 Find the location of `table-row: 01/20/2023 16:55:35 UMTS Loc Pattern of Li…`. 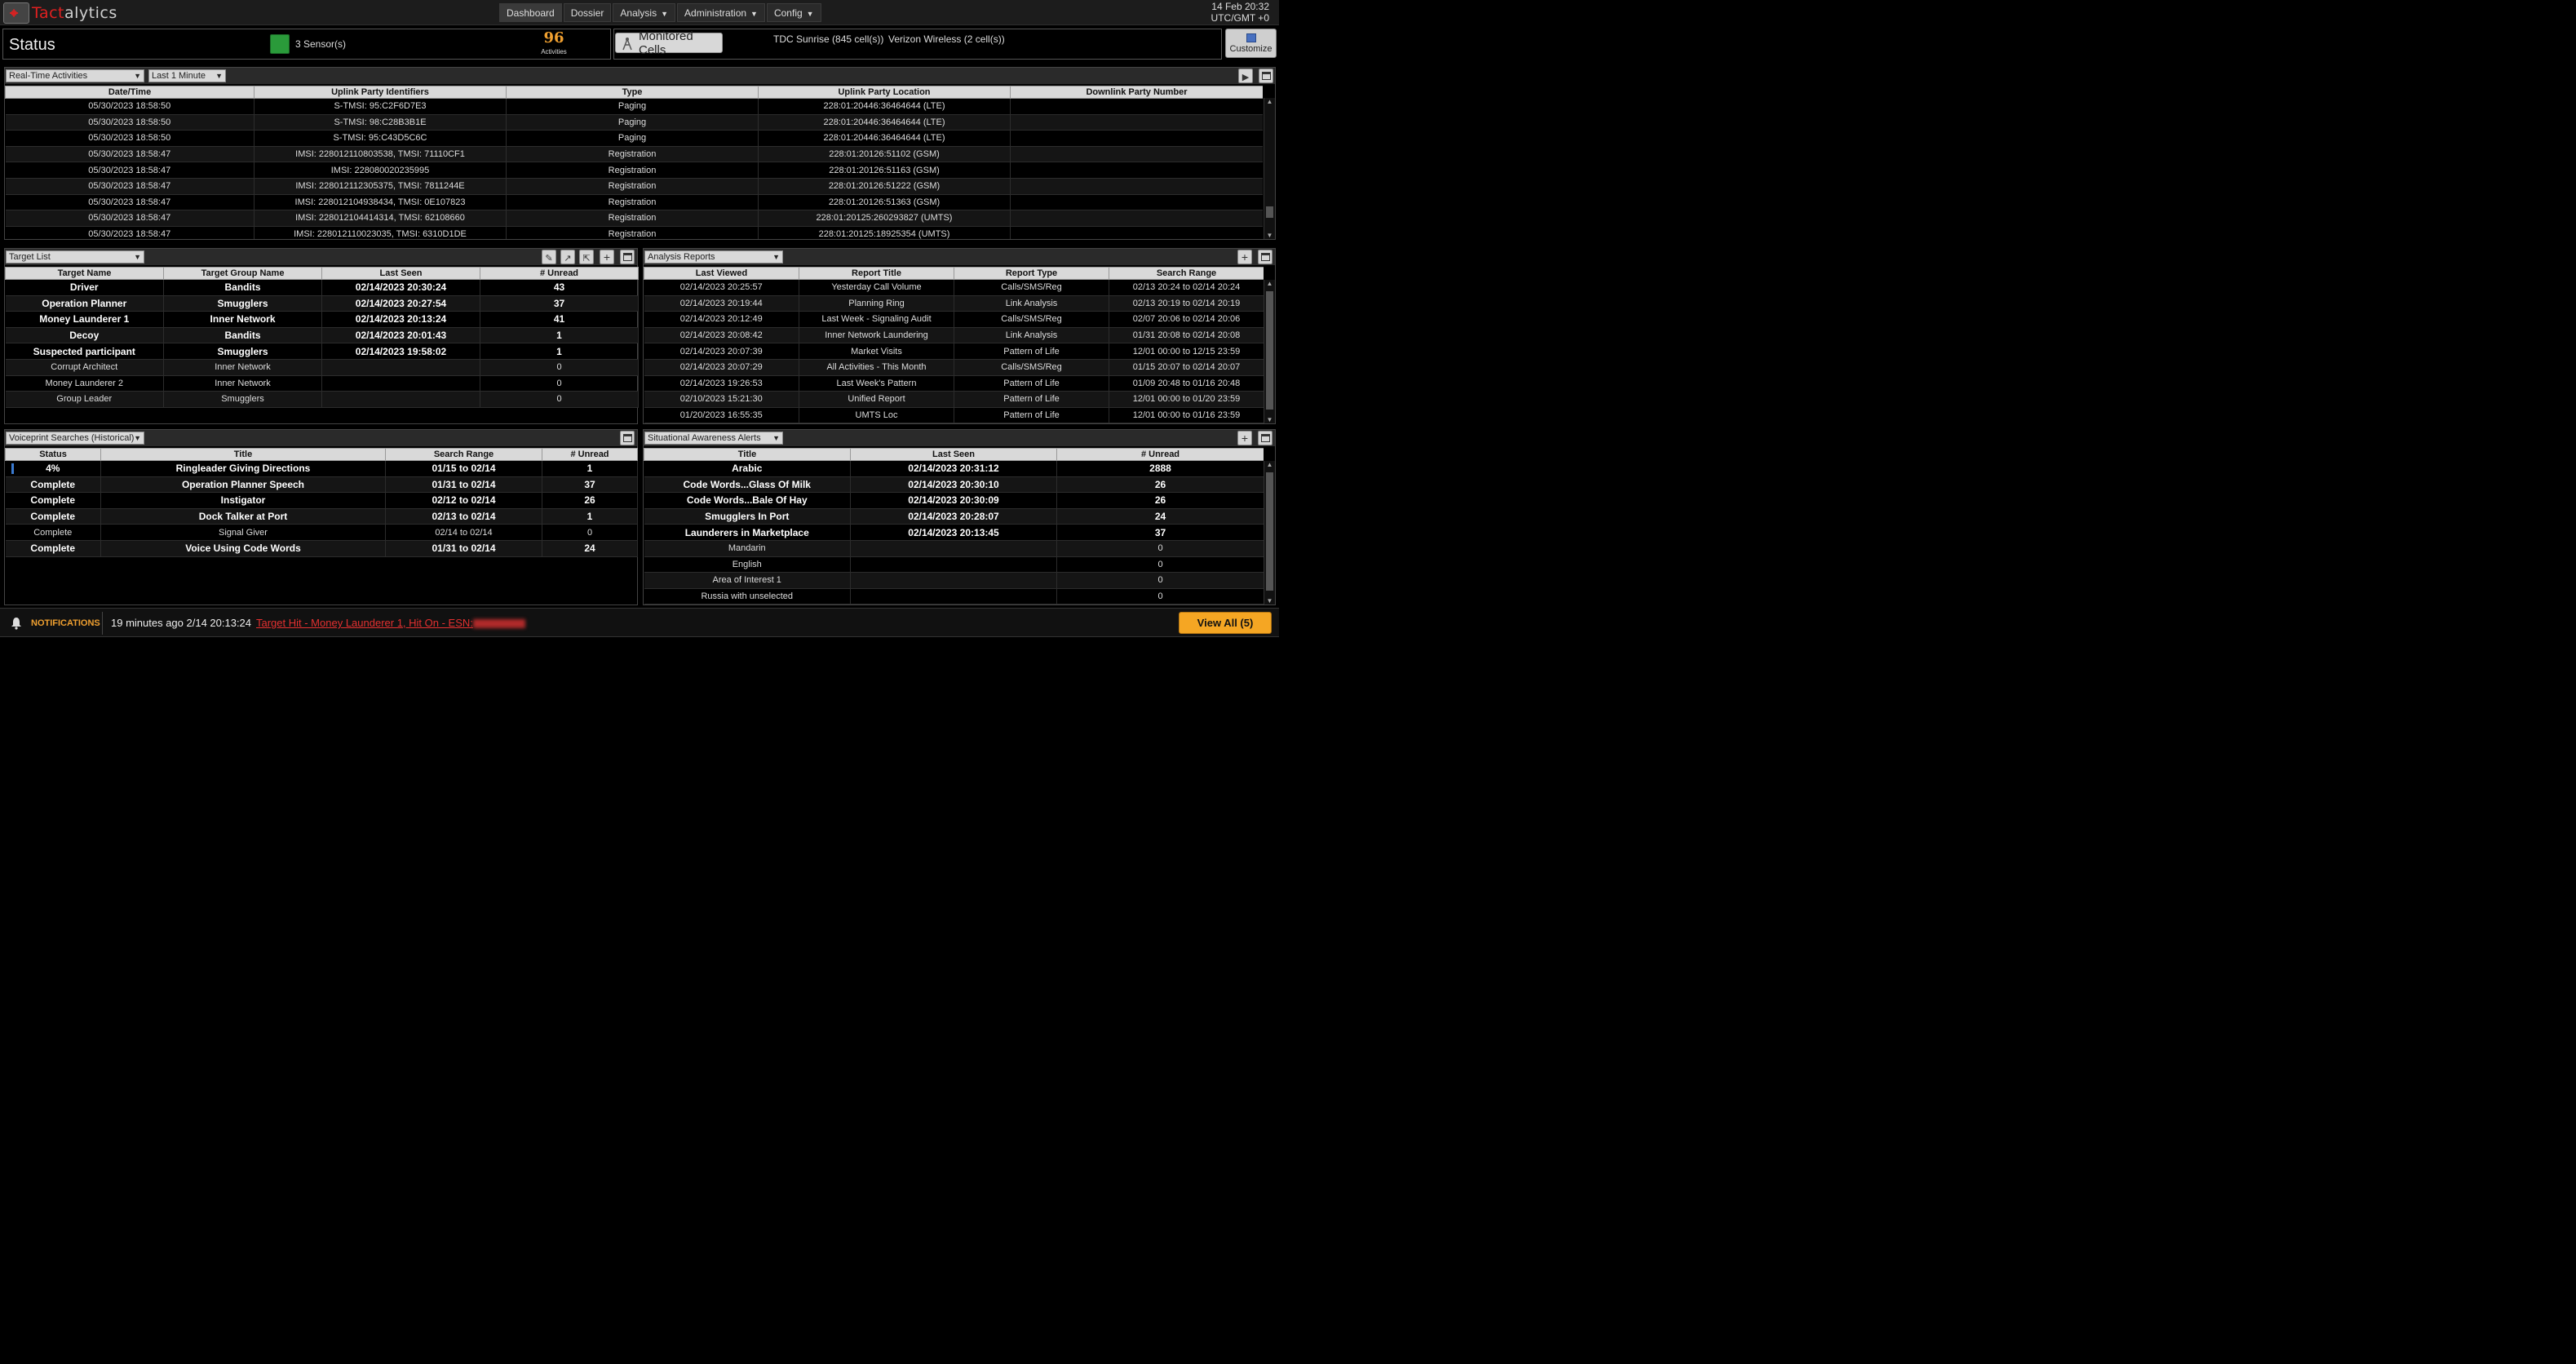

table-row: 01/20/2023 16:55:35 UMTS Loc Pattern of Li… is located at coordinates (954, 415).